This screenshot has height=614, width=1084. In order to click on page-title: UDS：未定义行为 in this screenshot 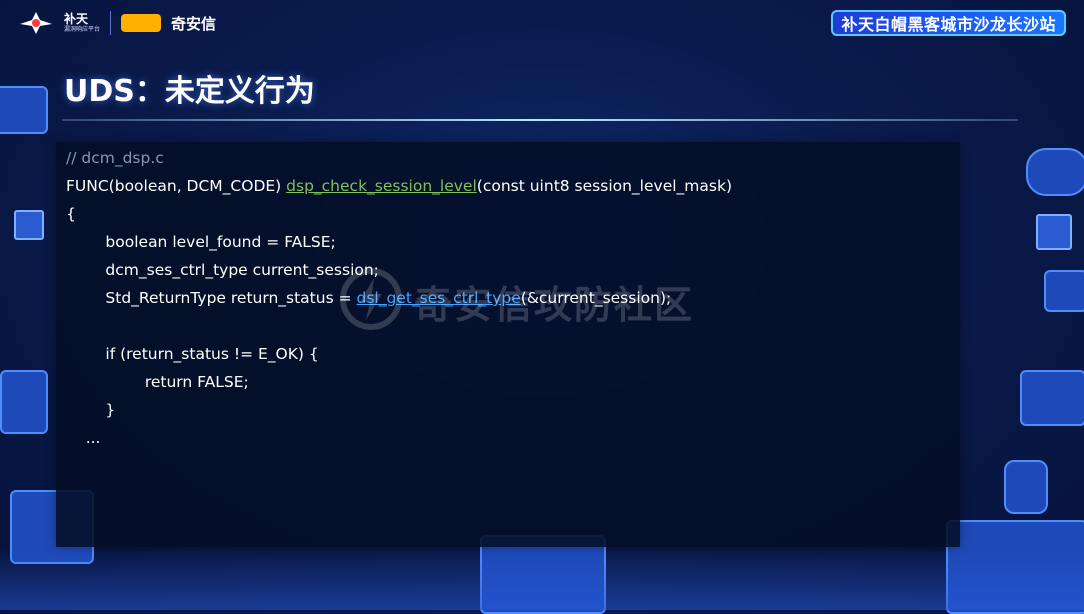, I will do `click(189, 91)`.